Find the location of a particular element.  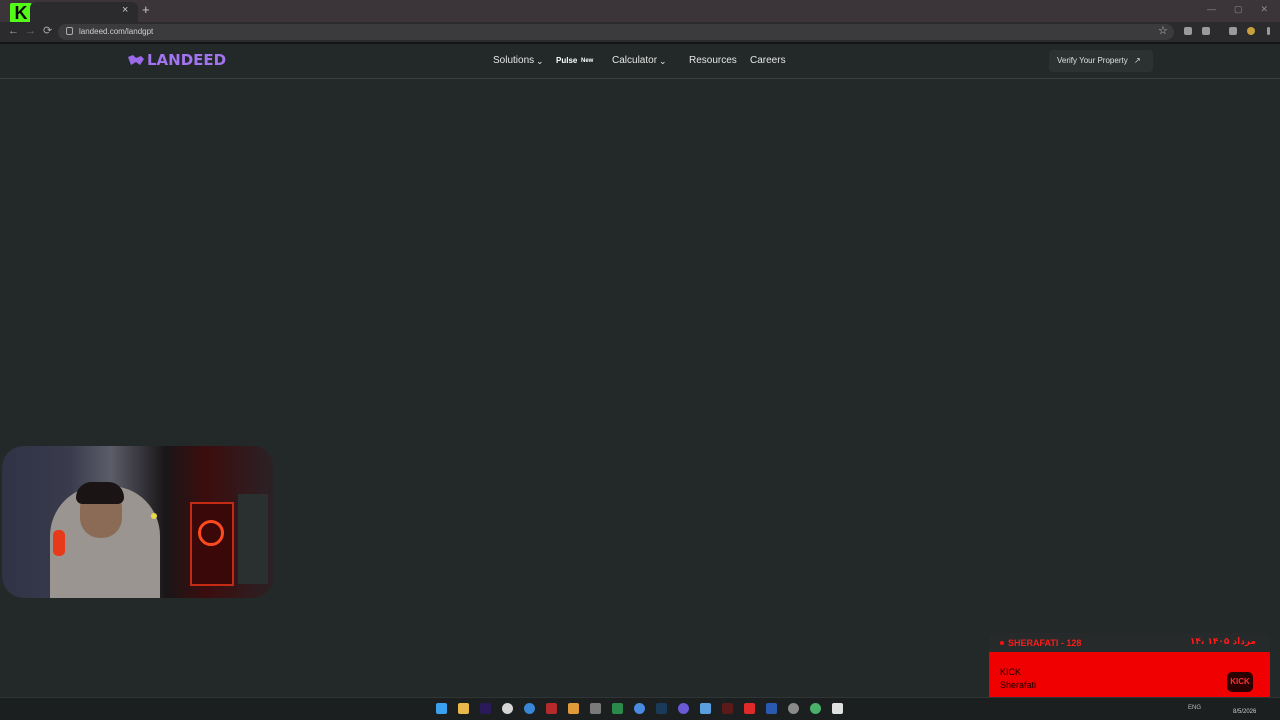

chrome-icon is located at coordinates (507, 708).